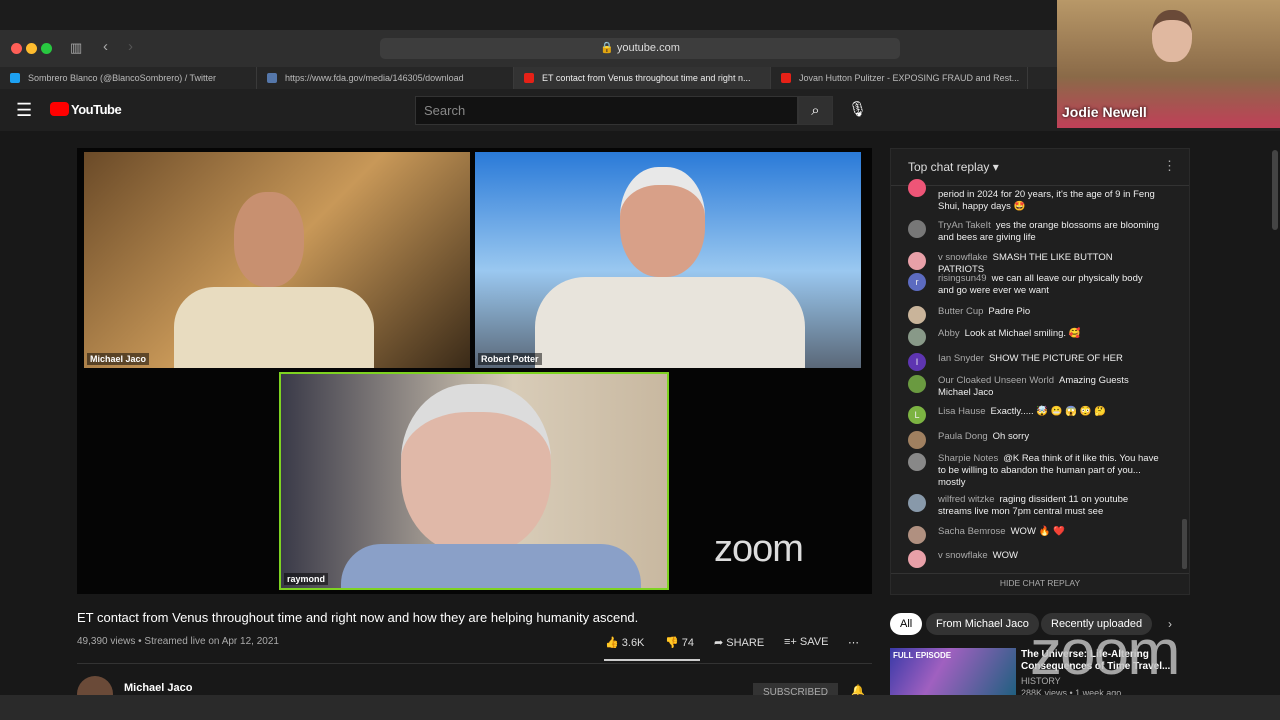  What do you see at coordinates (906, 624) in the screenshot?
I see `chip-all: All` at bounding box center [906, 624].